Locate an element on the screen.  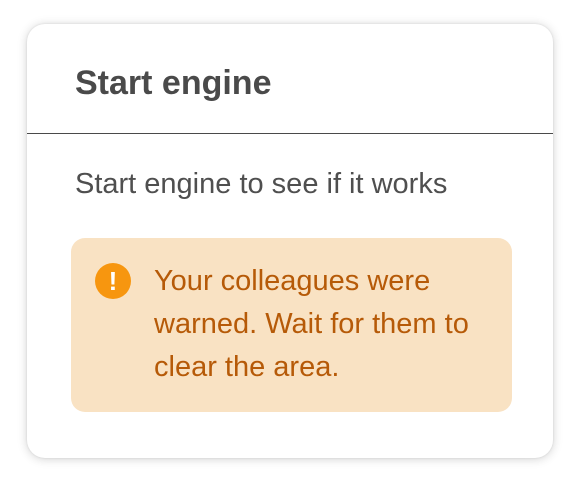
exclamation-circle-icon: ! is located at coordinates (113, 281).